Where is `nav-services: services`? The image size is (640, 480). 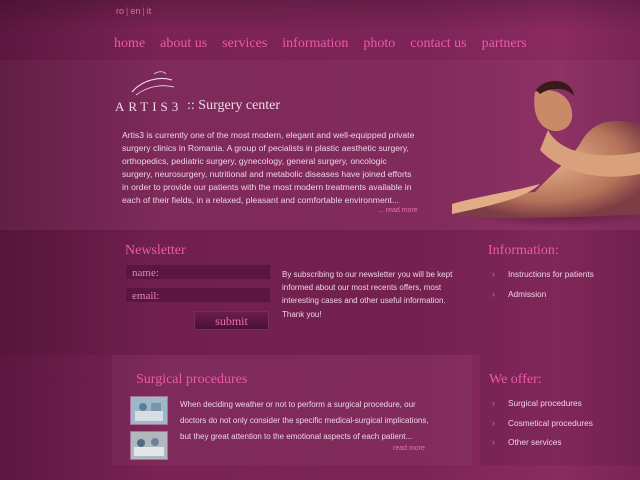 nav-services: services is located at coordinates (244, 44).